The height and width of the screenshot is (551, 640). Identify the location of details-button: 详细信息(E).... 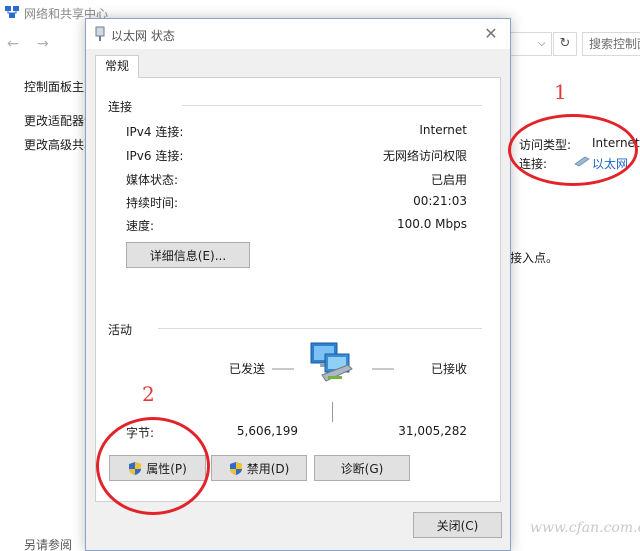
(188, 255).